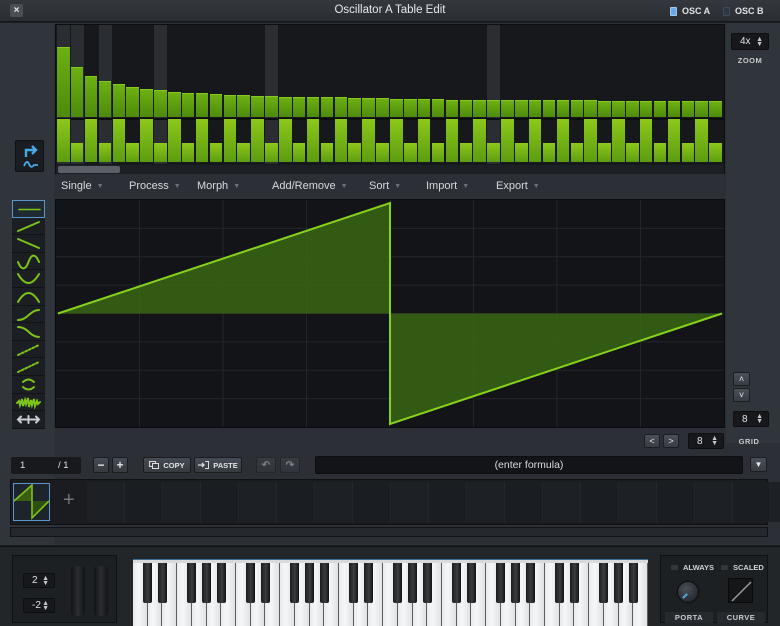 This screenshot has height=626, width=780. I want to click on shape-button-ramp-down, so click(28, 244).